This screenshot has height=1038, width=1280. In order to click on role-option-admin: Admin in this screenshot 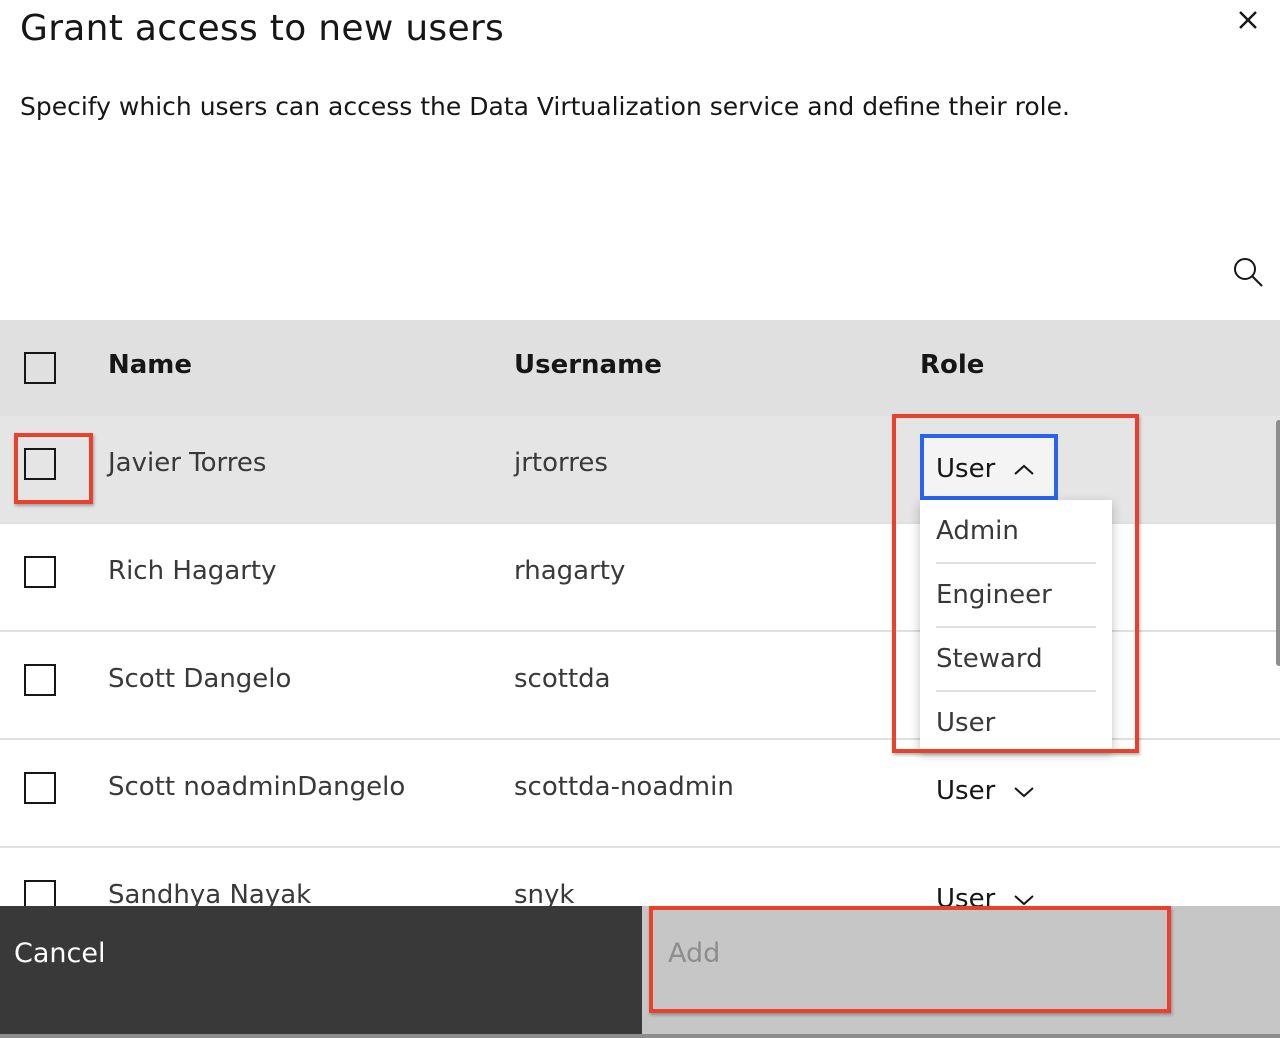, I will do `click(1016, 532)`.